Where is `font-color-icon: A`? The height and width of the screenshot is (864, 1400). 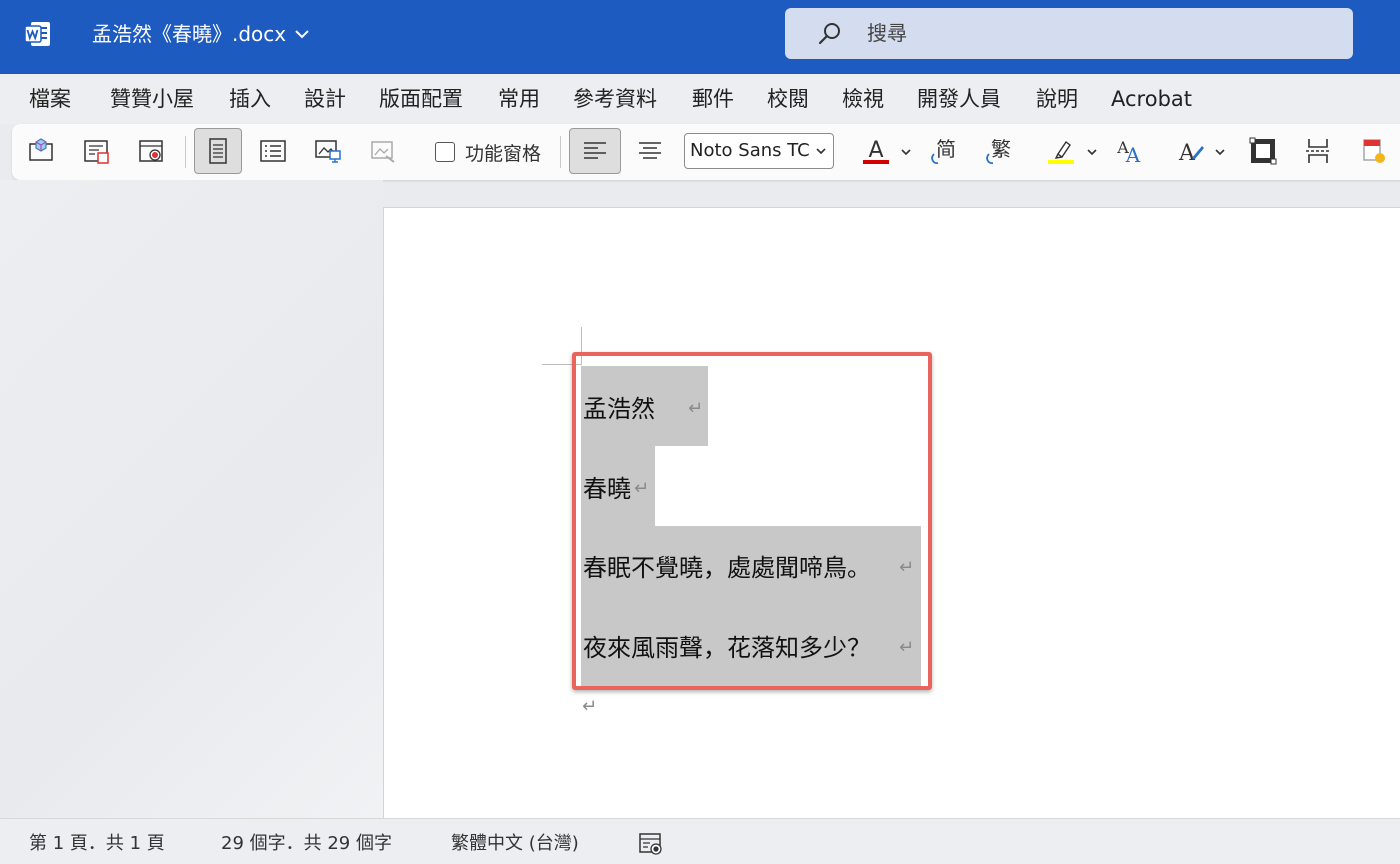 font-color-icon: A is located at coordinates (876, 151).